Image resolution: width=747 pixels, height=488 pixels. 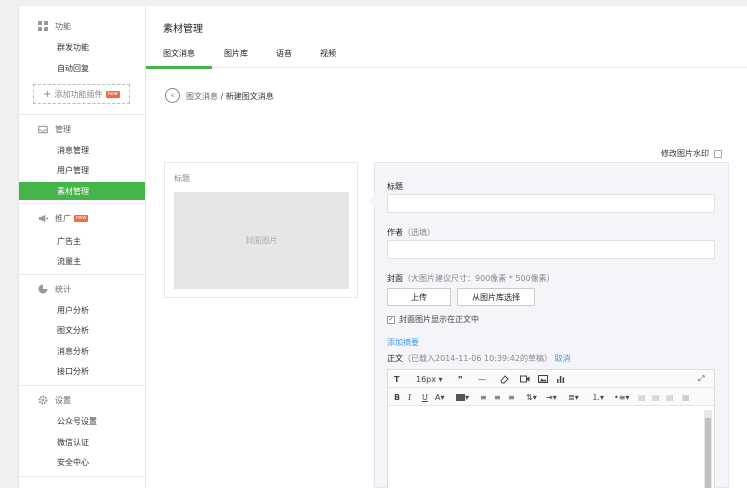 What do you see at coordinates (236, 53) in the screenshot?
I see `tab-image-library: 图片库` at bounding box center [236, 53].